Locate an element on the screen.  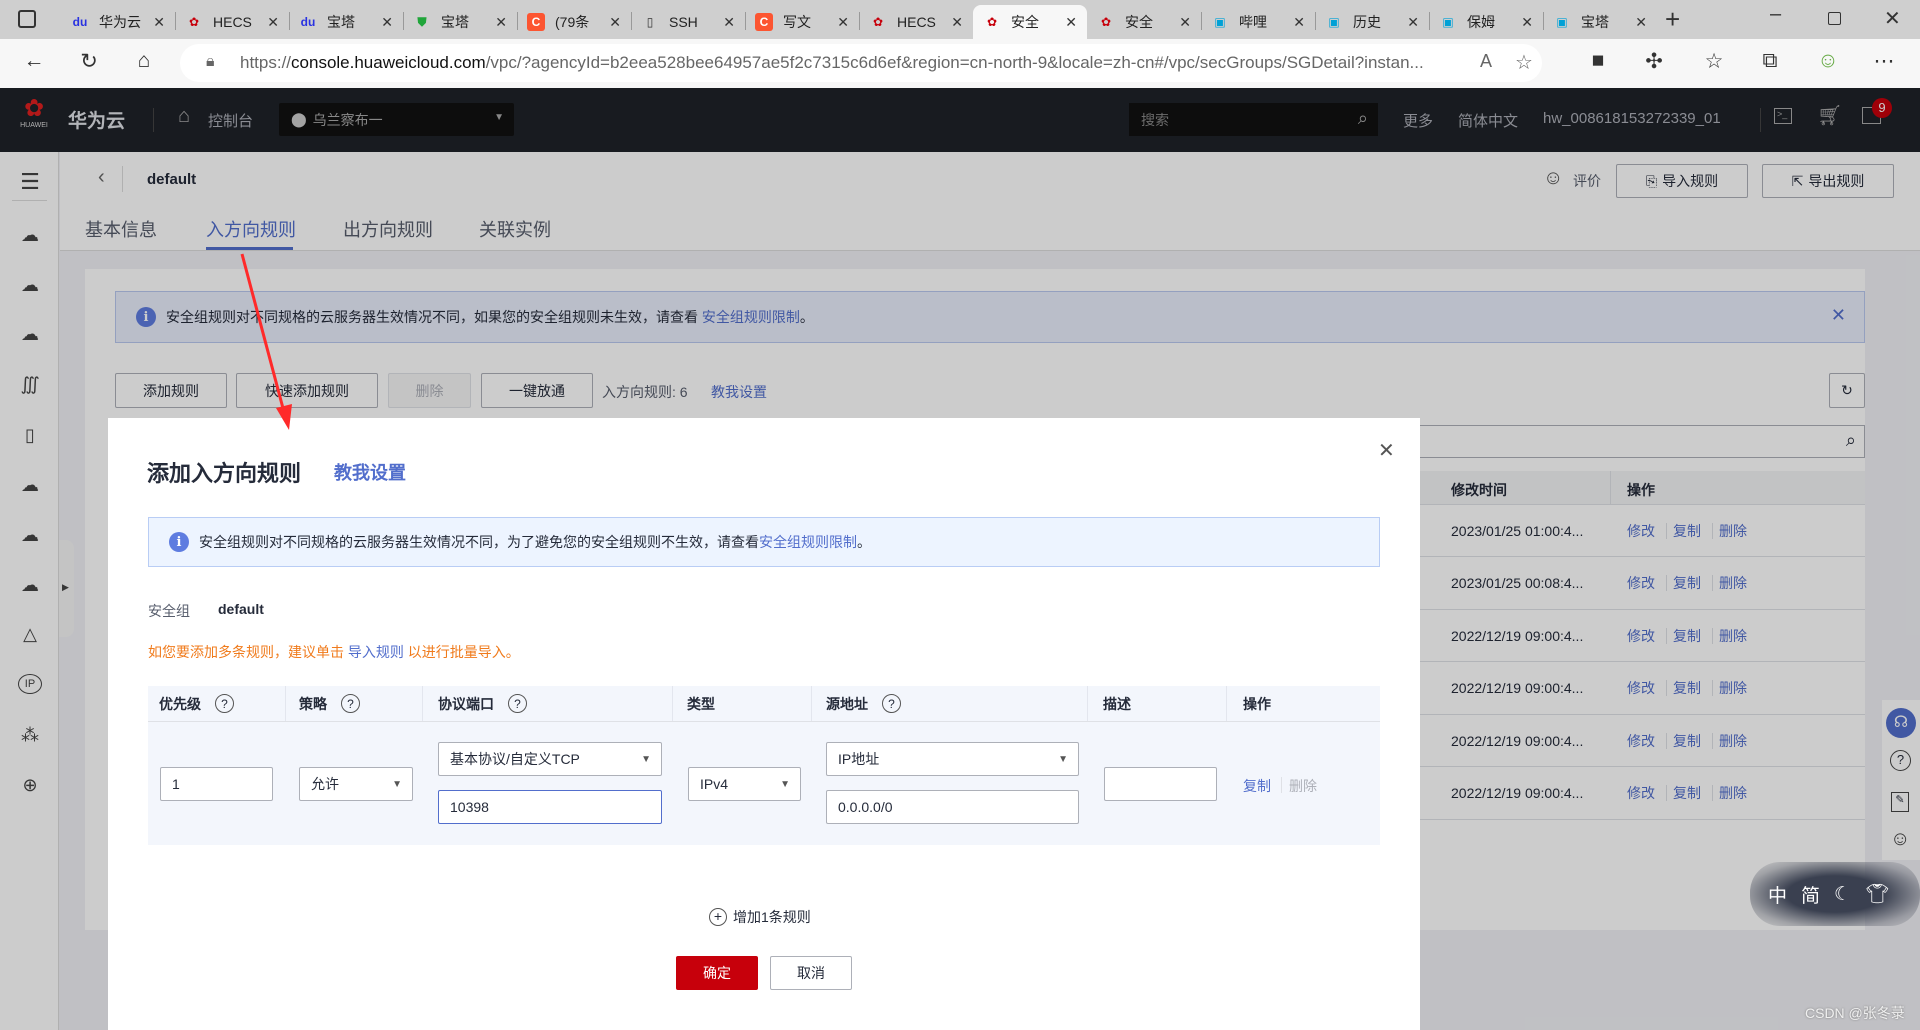
dialog-info-text: 安全组规则对不同规格的云服务器生效情况不同，为了避免您的安全组规则不生效，请查看 is located at coordinates (479, 542).